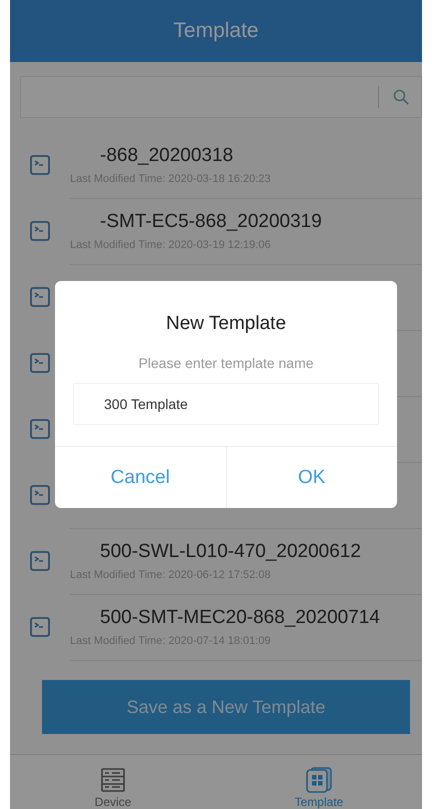  What do you see at coordinates (246, 617) in the screenshot?
I see `template-name: 500-SMT-MEC20-868_20200714` at bounding box center [246, 617].